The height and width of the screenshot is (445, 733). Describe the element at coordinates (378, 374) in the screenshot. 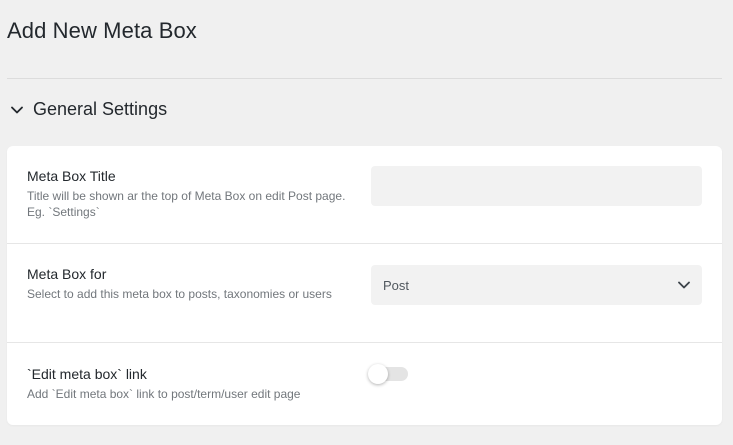

I see `toggle-knob` at that location.